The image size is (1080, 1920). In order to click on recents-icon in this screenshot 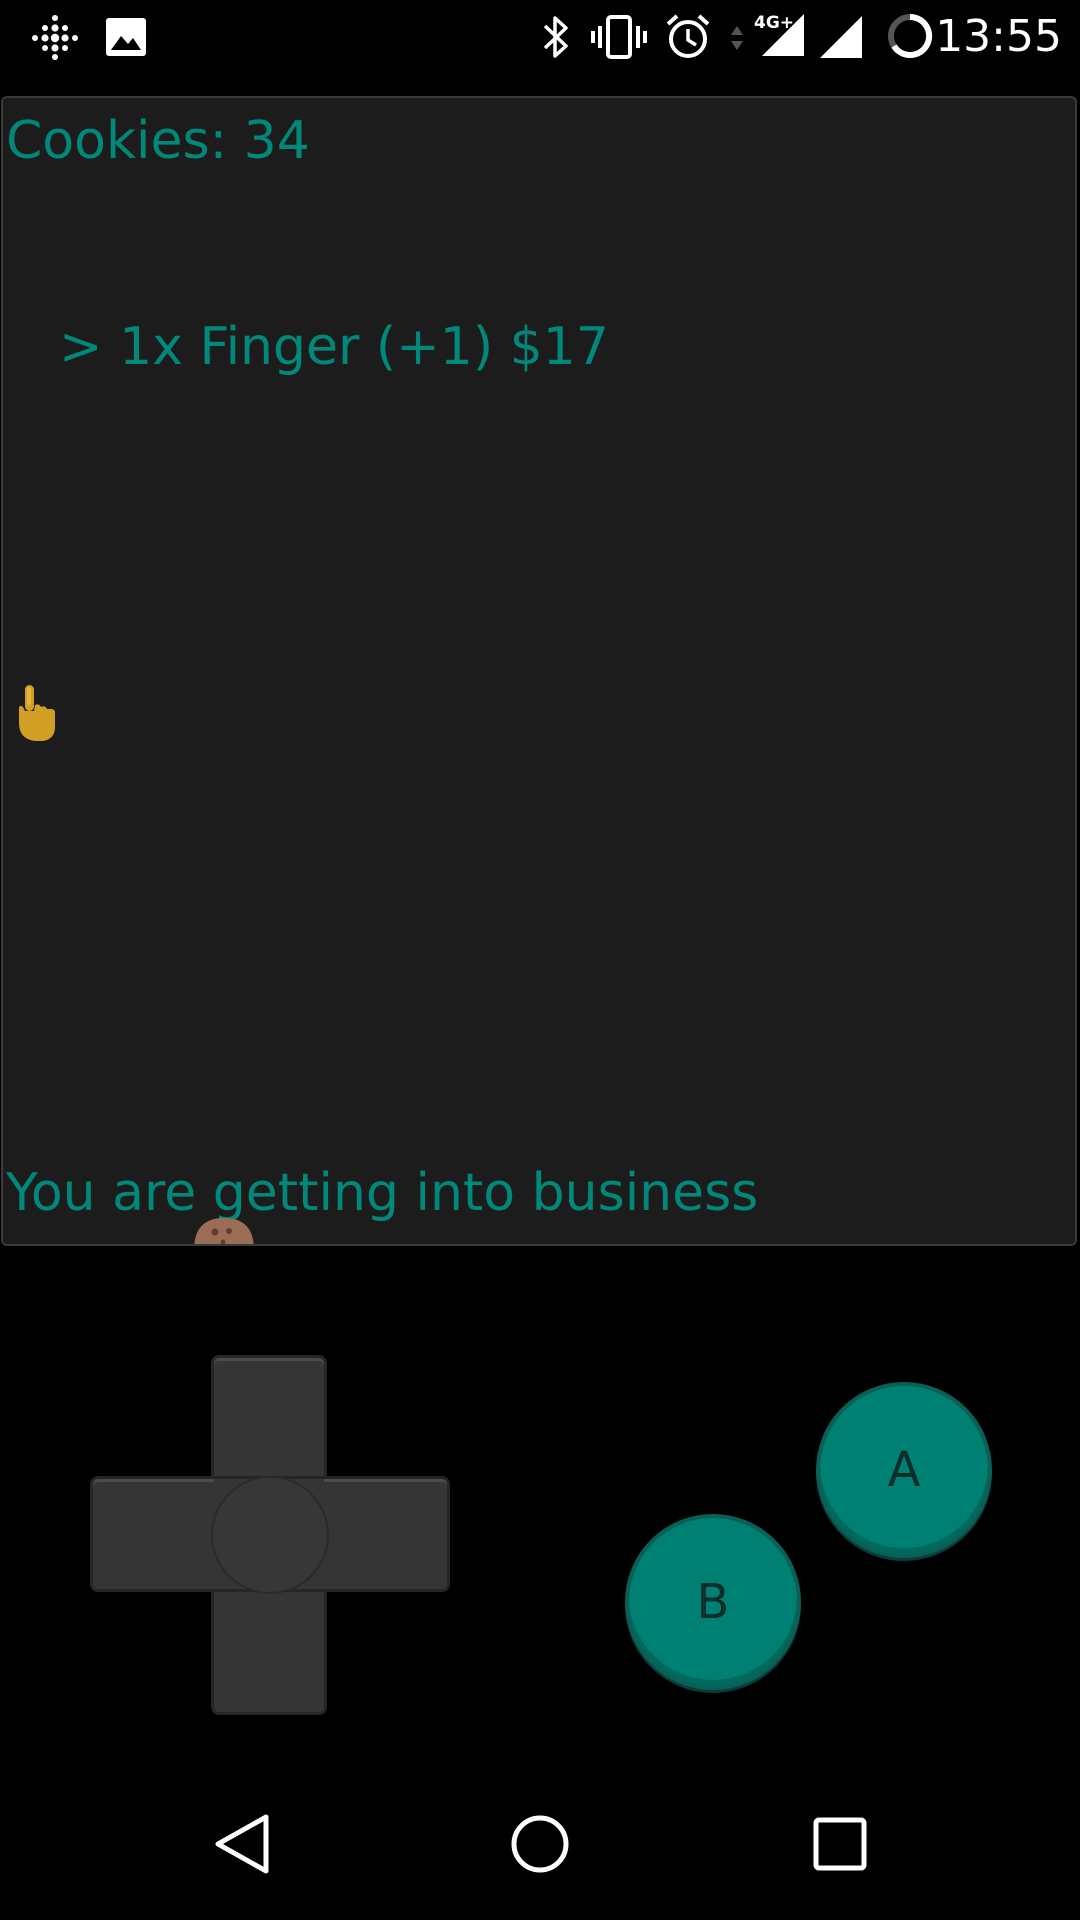, I will do `click(840, 1844)`.